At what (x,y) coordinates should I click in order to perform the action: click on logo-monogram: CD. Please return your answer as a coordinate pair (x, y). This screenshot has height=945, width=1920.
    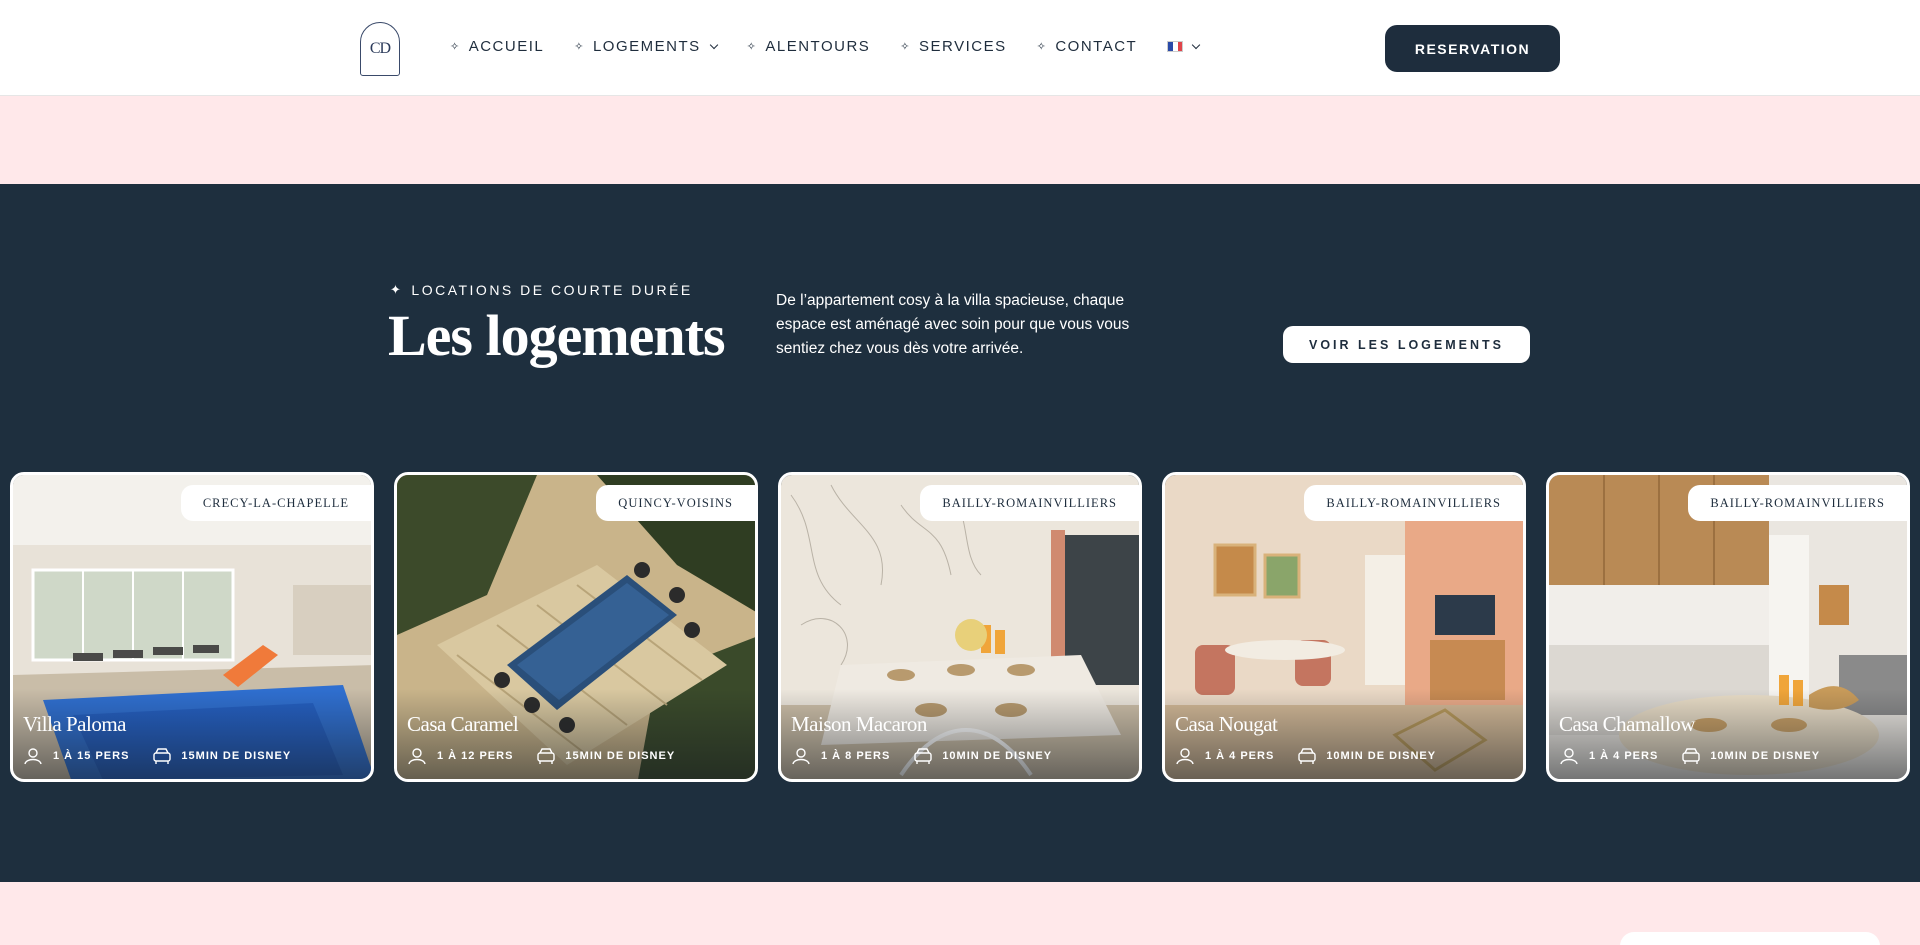
    Looking at the image, I should click on (380, 48).